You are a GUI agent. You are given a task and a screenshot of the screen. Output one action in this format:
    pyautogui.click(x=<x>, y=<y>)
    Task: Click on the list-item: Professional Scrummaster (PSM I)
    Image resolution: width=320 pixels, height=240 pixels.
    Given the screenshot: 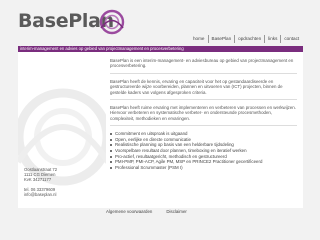 What is the action you would take?
    pyautogui.click(x=203, y=168)
    